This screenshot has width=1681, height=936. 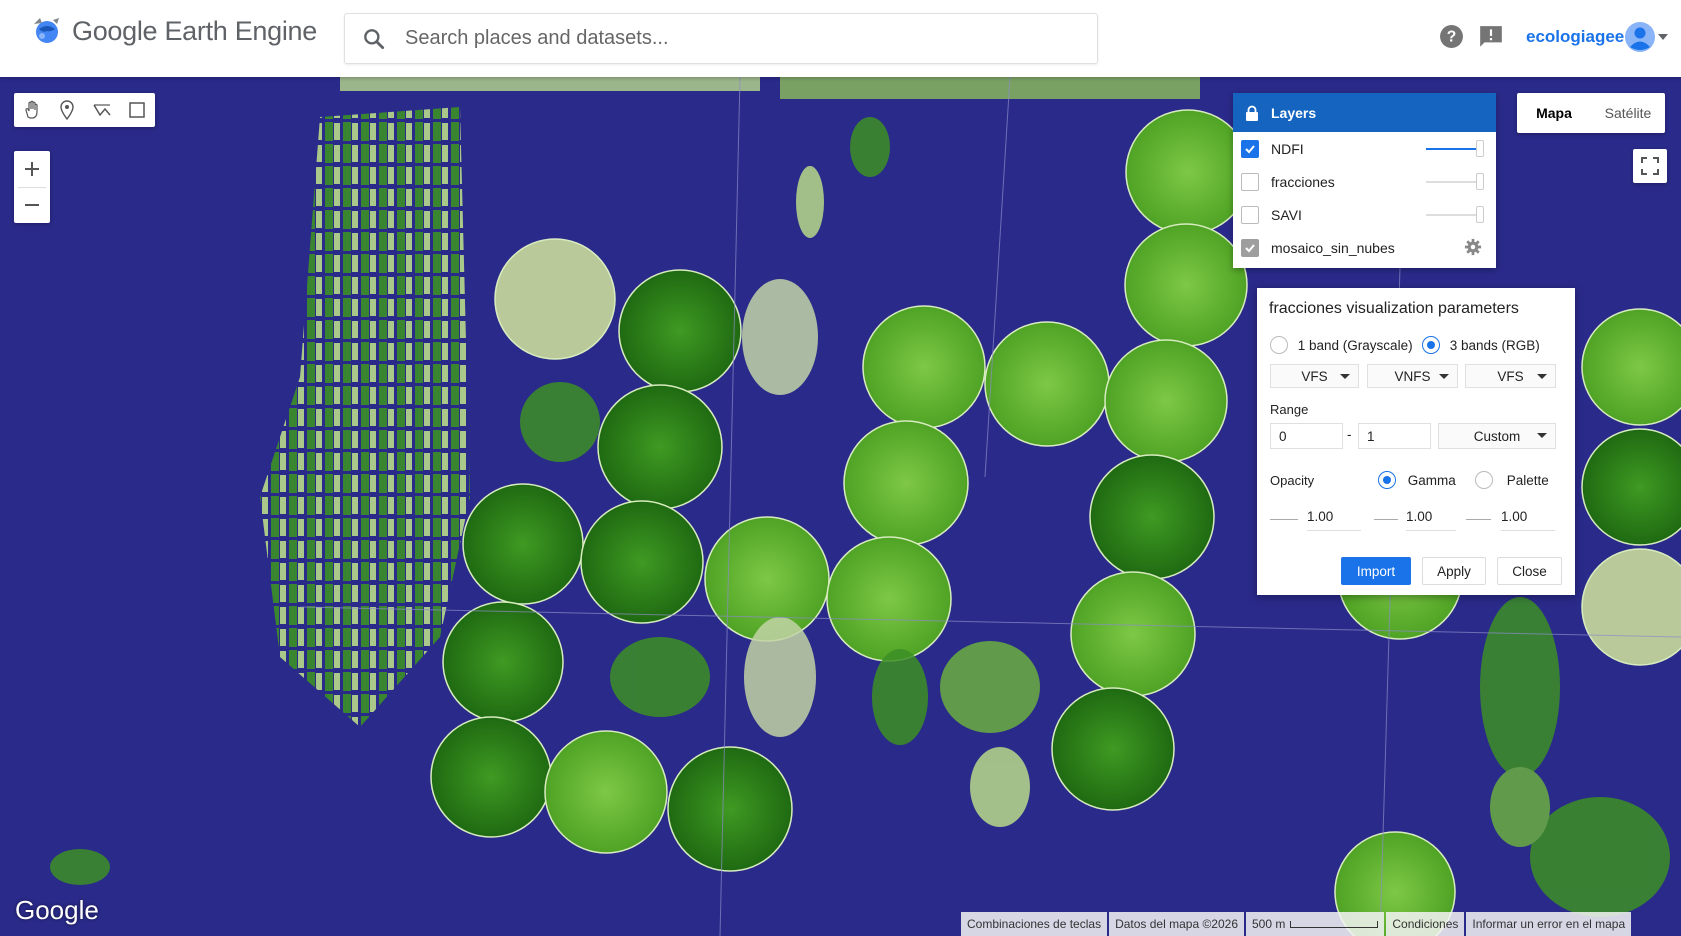 I want to click on layer-name-ndfi: NDFI, so click(x=1287, y=148).